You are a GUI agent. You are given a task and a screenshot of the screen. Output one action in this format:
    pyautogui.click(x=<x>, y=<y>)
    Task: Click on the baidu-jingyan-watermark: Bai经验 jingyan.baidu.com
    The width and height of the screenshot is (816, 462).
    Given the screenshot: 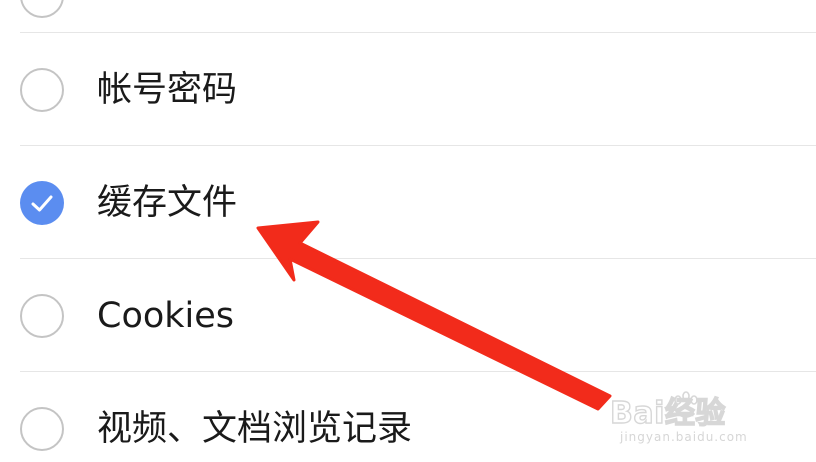 What is the action you would take?
    pyautogui.click(x=707, y=421)
    